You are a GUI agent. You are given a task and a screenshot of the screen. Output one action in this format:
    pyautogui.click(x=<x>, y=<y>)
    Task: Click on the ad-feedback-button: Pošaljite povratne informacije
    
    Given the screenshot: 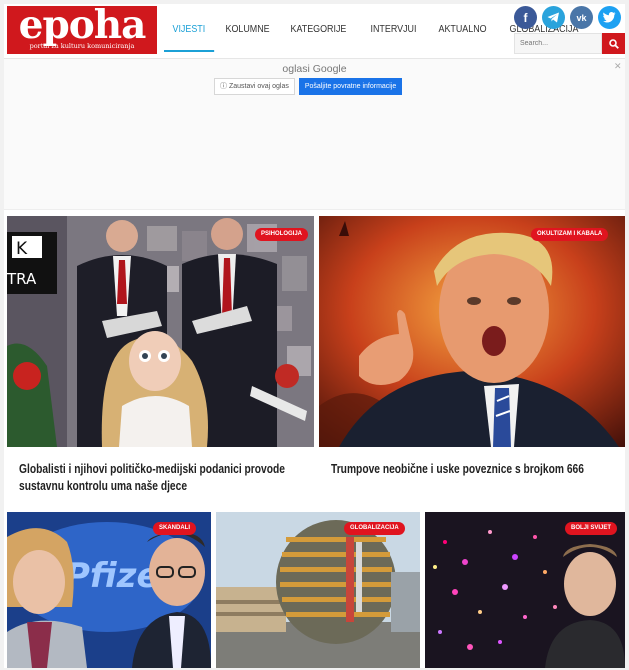 What is the action you would take?
    pyautogui.click(x=350, y=86)
    